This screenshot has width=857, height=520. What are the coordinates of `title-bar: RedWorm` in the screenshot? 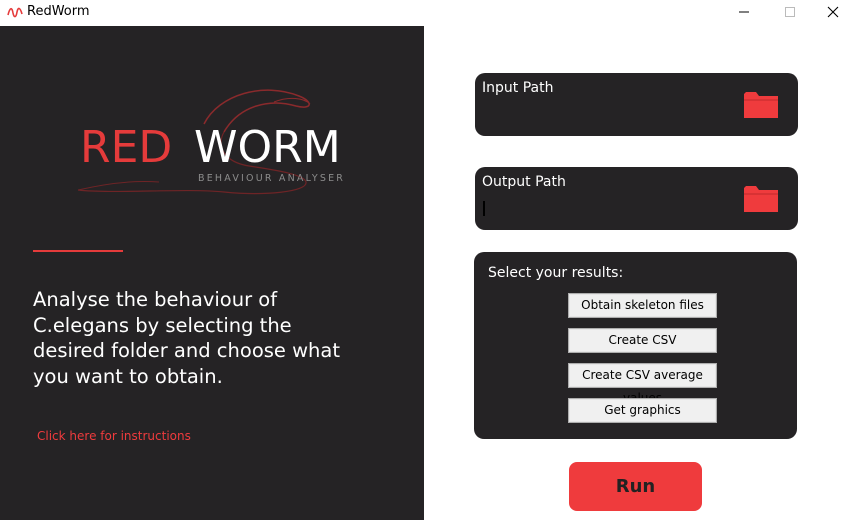 It's located at (428, 13).